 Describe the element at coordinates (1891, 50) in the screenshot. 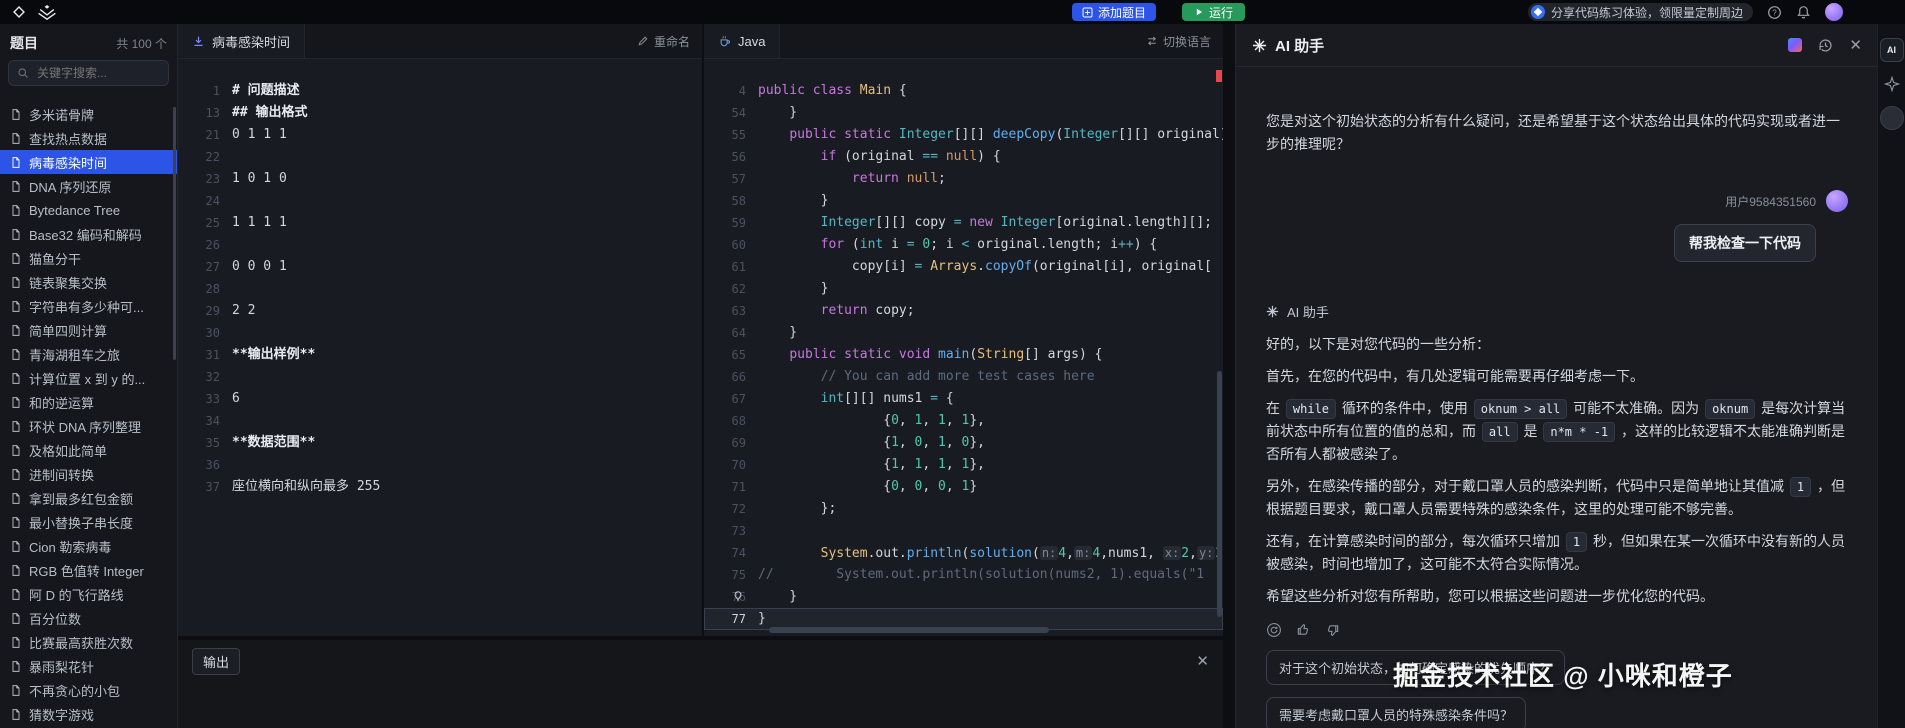

I see `ai-launcher-icon: AI` at that location.